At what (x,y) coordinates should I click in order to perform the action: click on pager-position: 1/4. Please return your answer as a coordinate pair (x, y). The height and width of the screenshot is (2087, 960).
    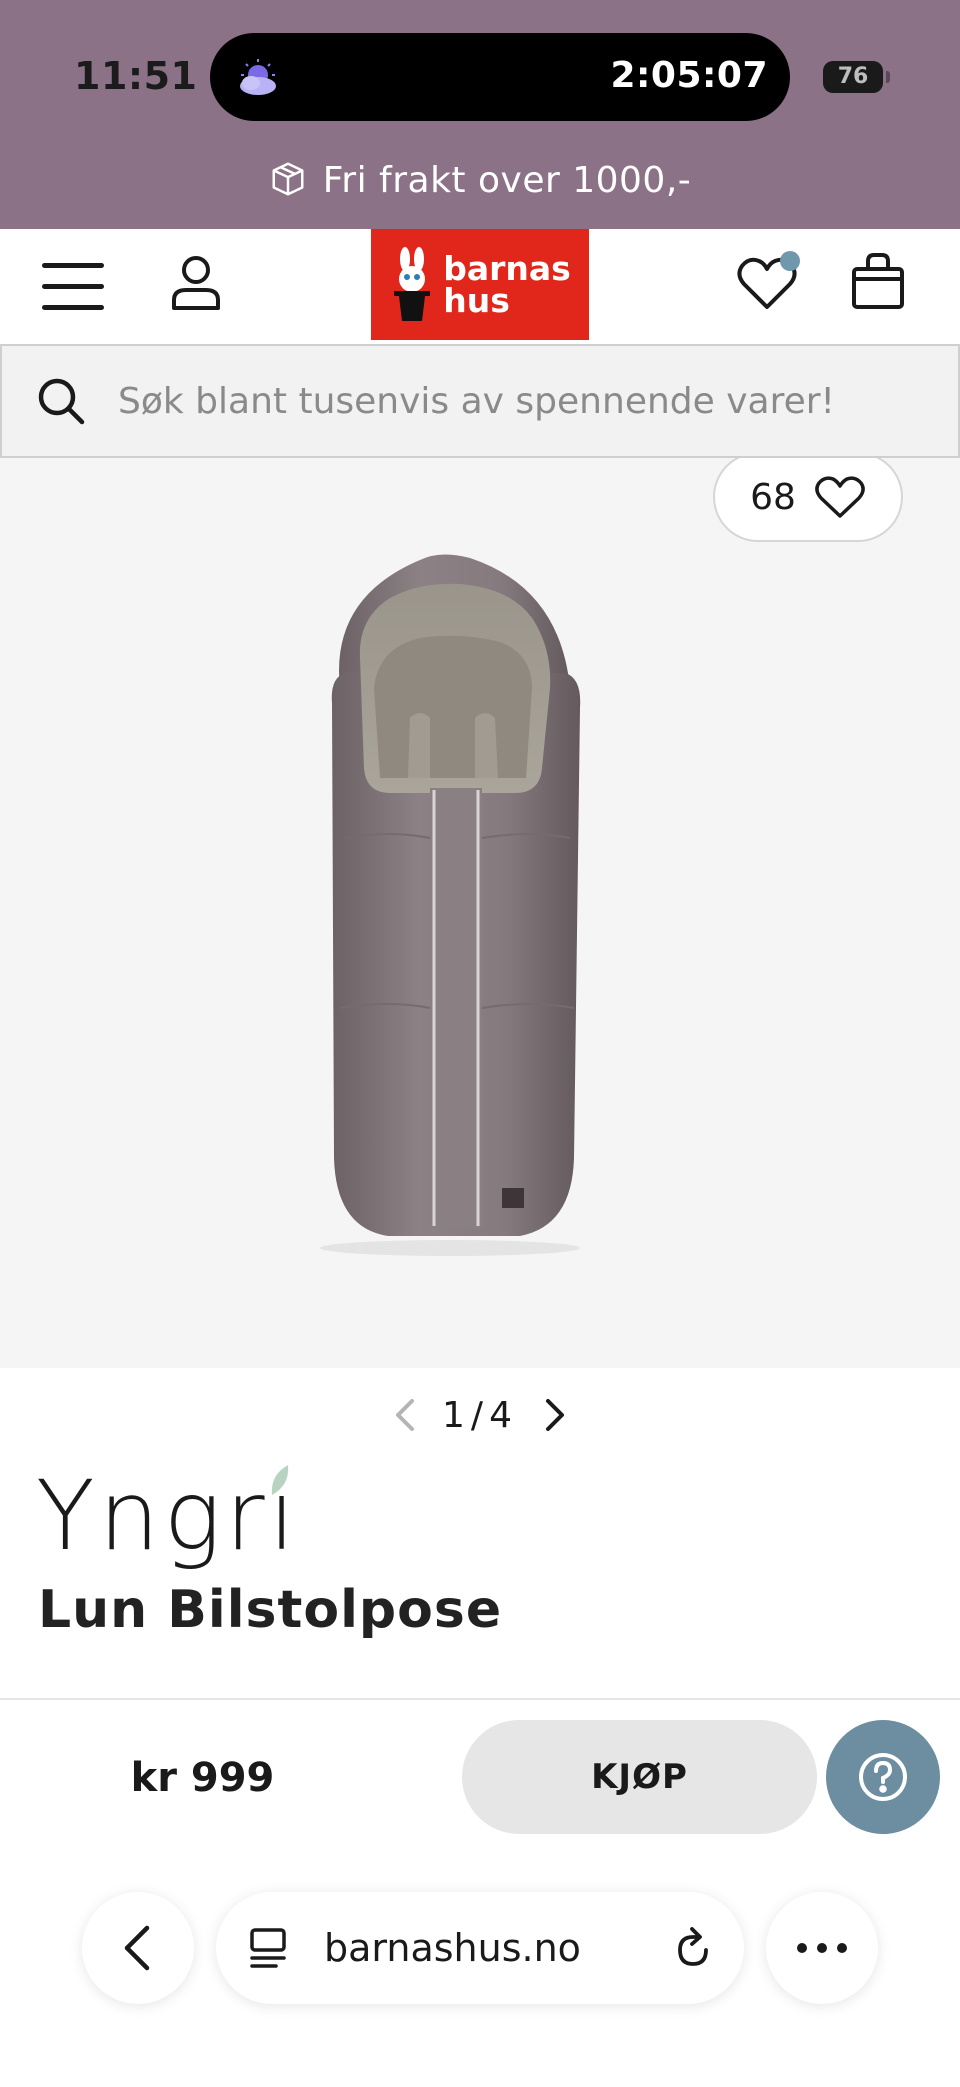
    Looking at the image, I should click on (480, 1415).